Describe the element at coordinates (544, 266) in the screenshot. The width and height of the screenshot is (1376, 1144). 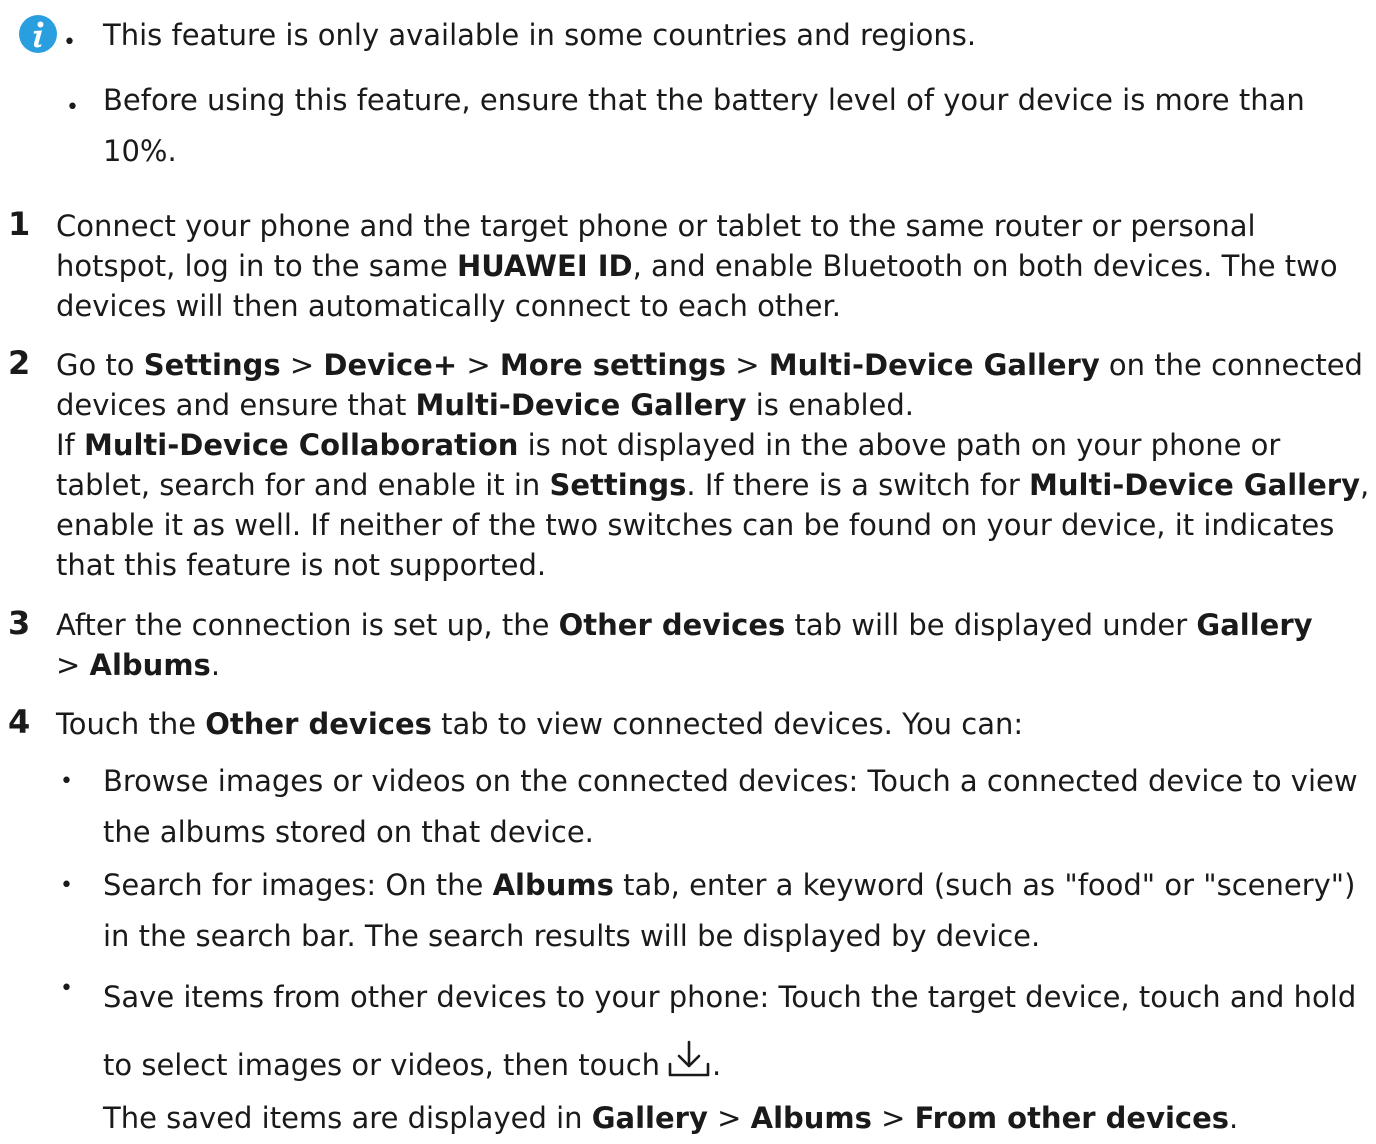
I see `bold-term: HUAWEI ID` at that location.